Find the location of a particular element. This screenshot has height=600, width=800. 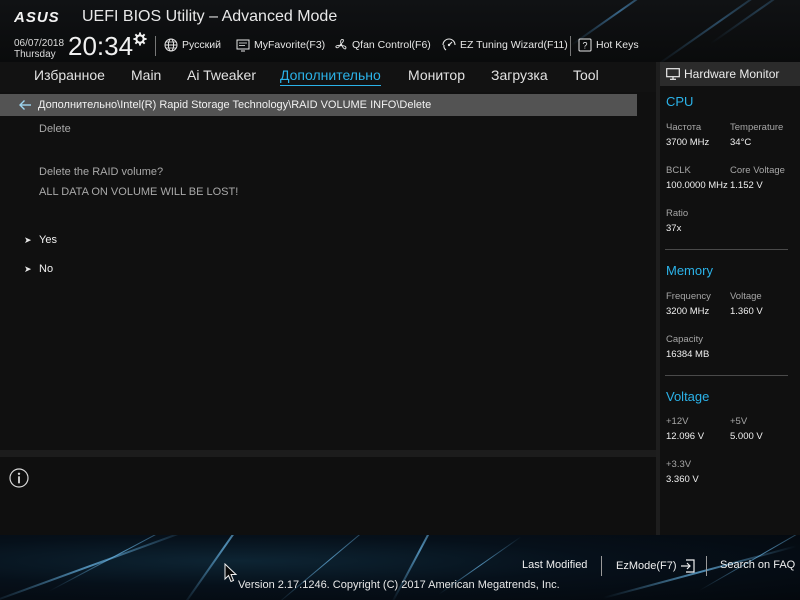

ratio-value: 37x is located at coordinates (674, 228).